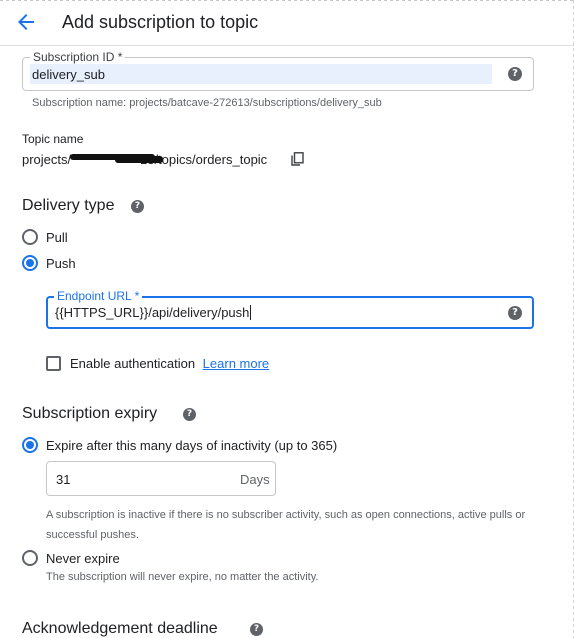  Describe the element at coordinates (133, 363) in the screenshot. I see `enable-authentication-label: Enable authentication` at that location.